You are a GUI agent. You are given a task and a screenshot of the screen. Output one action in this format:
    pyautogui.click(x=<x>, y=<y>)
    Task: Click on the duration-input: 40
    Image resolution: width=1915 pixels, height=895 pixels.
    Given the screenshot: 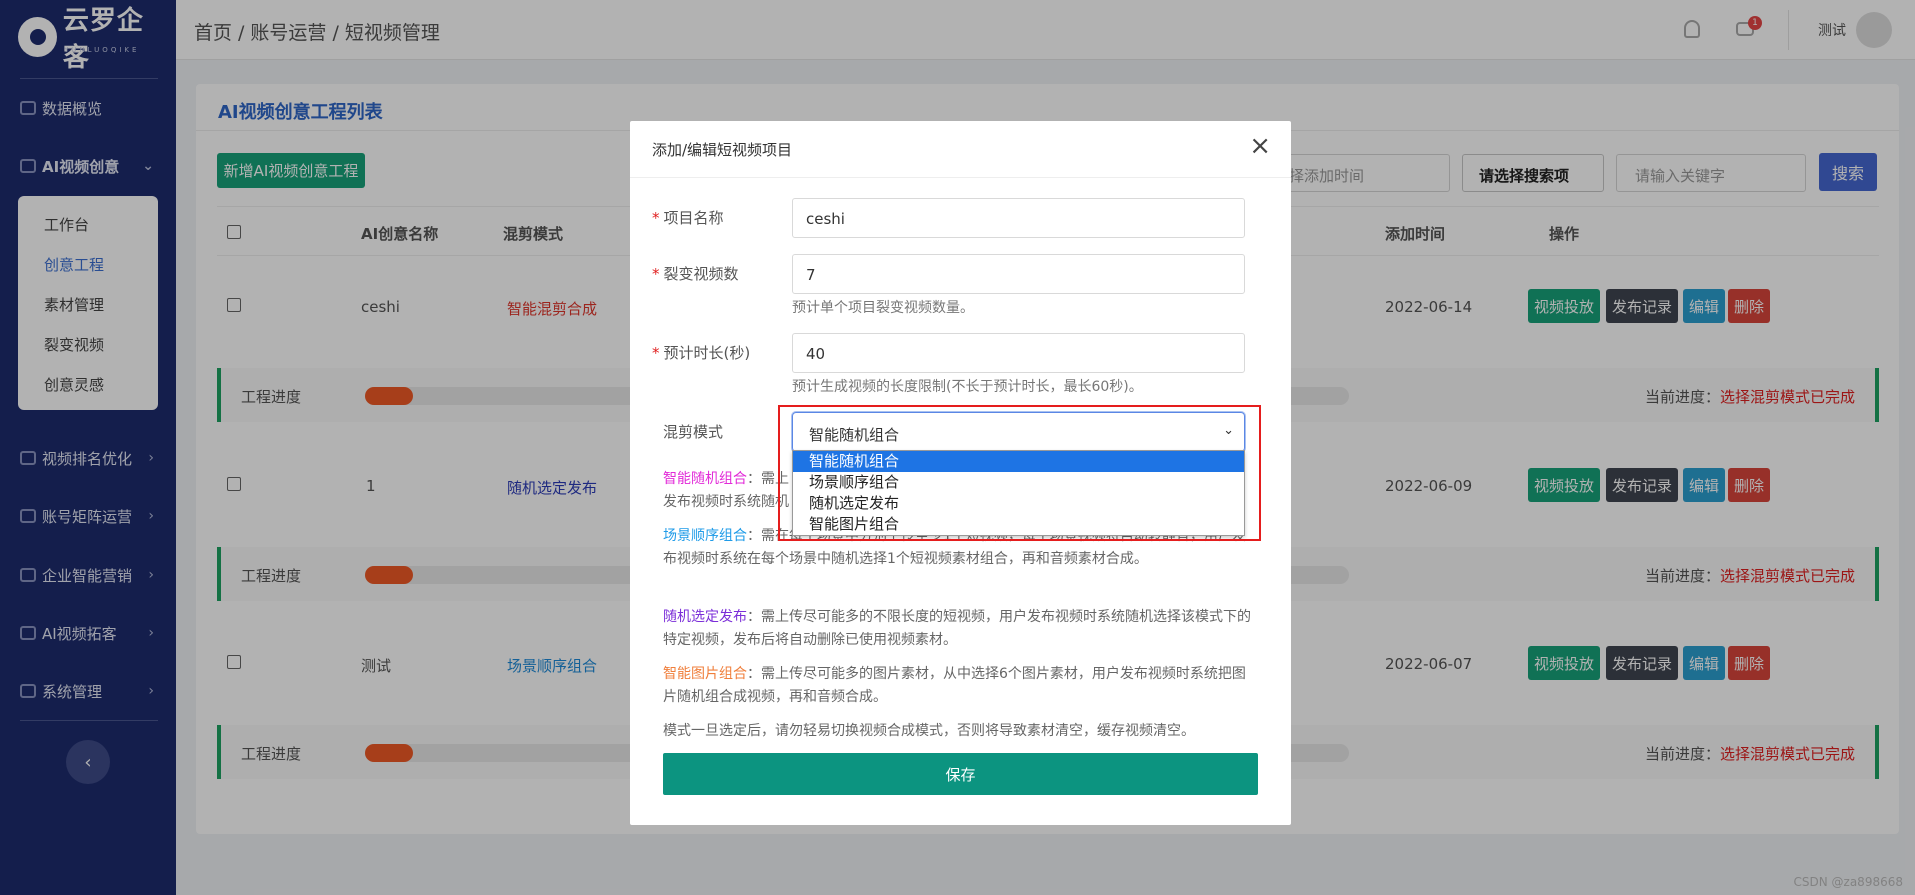 What is the action you would take?
    pyautogui.click(x=1018, y=353)
    